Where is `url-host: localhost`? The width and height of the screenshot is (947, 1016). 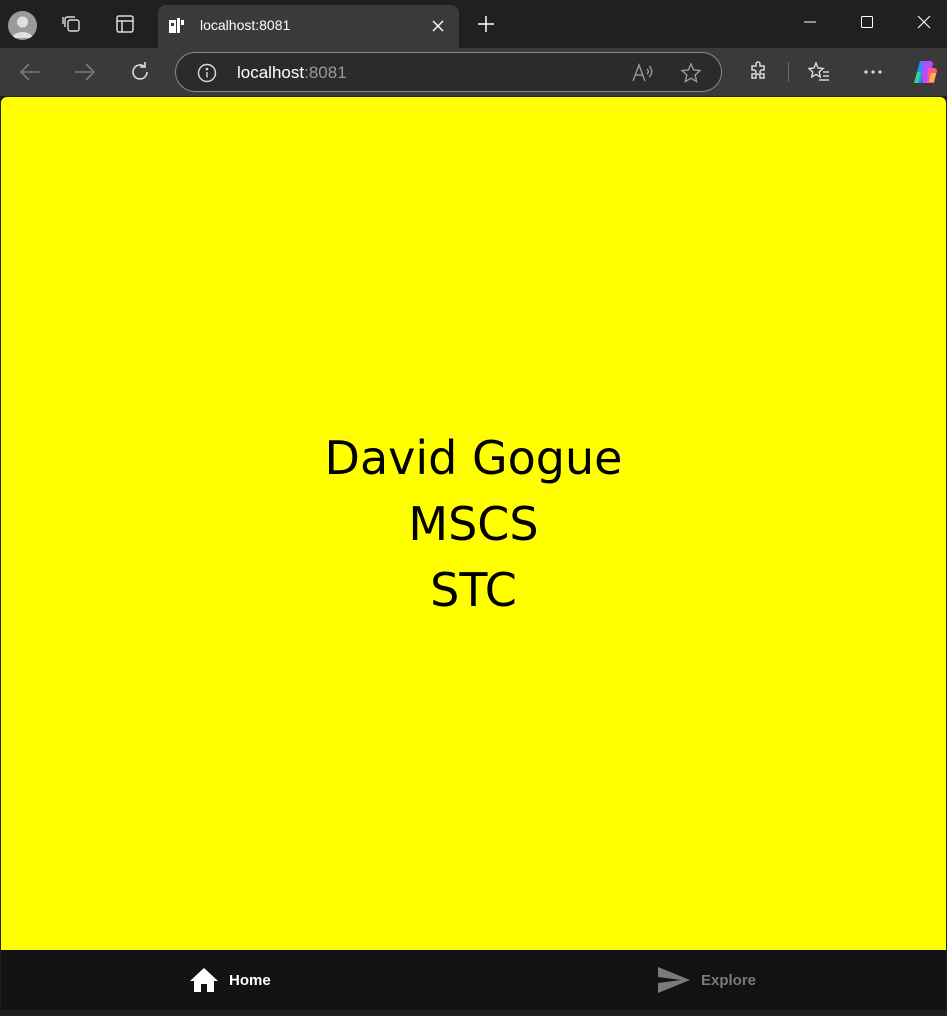 url-host: localhost is located at coordinates (271, 72).